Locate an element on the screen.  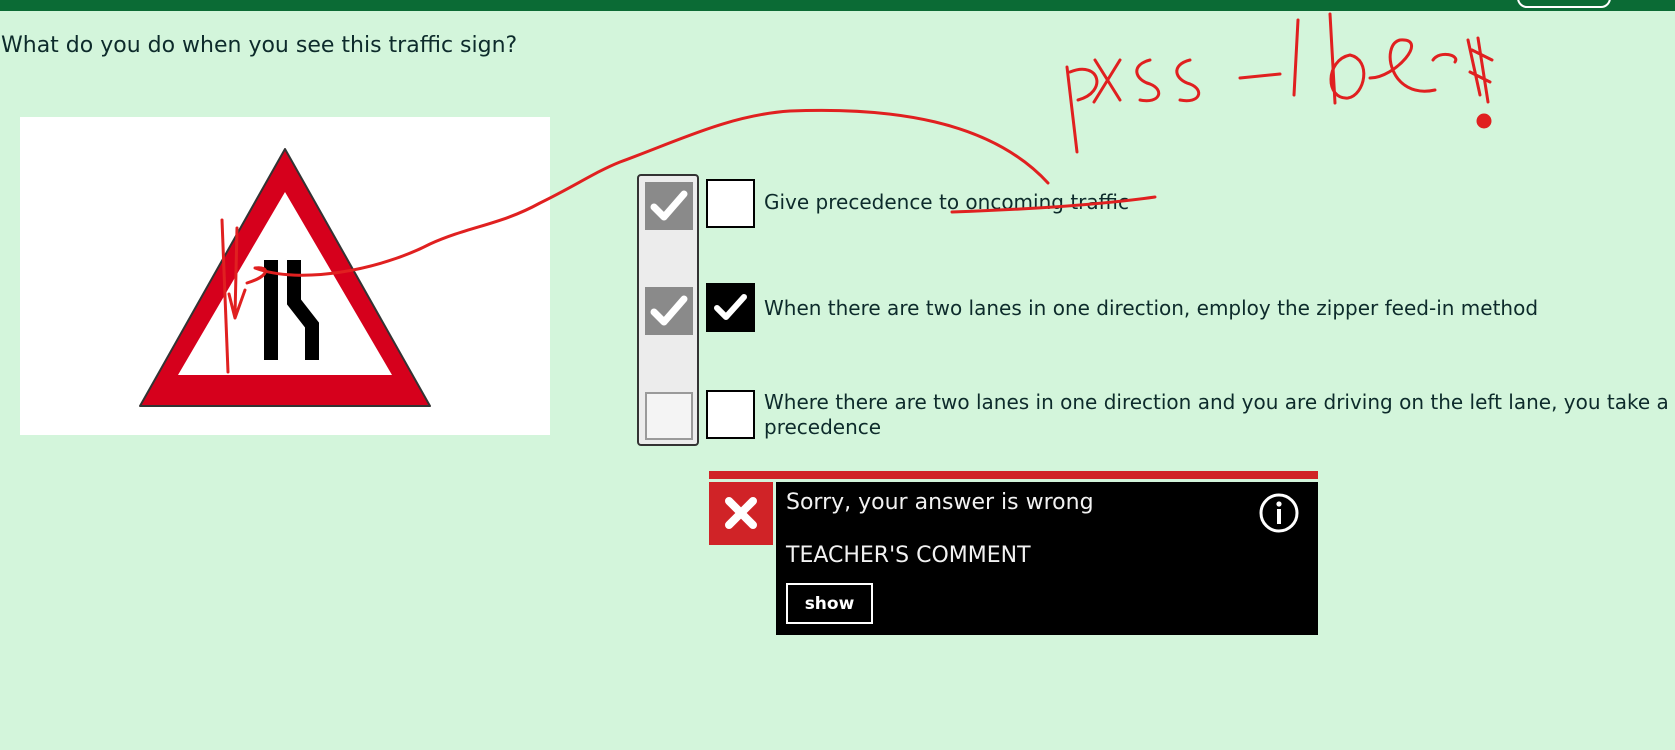
feedback-title: Sorry, your answer is wrong is located at coordinates (940, 502).